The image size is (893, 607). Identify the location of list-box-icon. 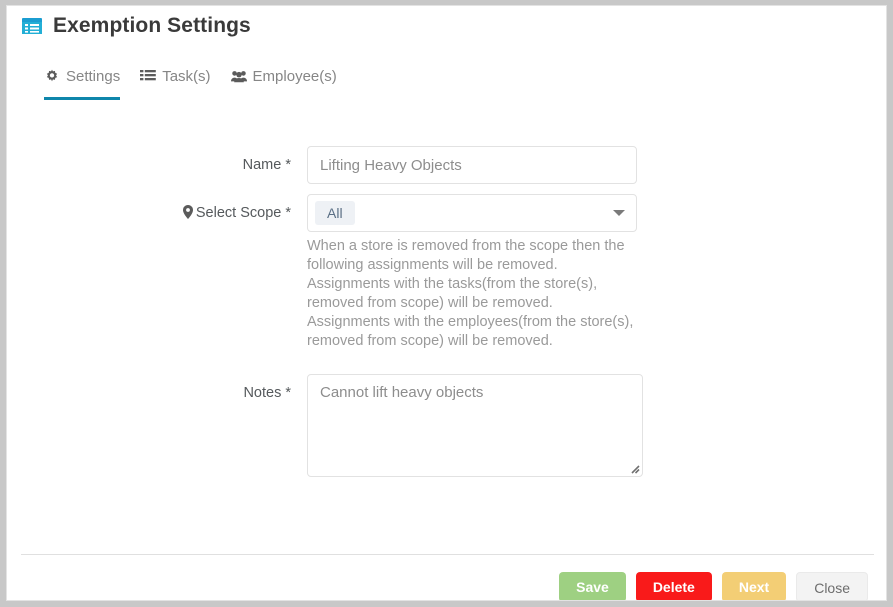
(32, 26).